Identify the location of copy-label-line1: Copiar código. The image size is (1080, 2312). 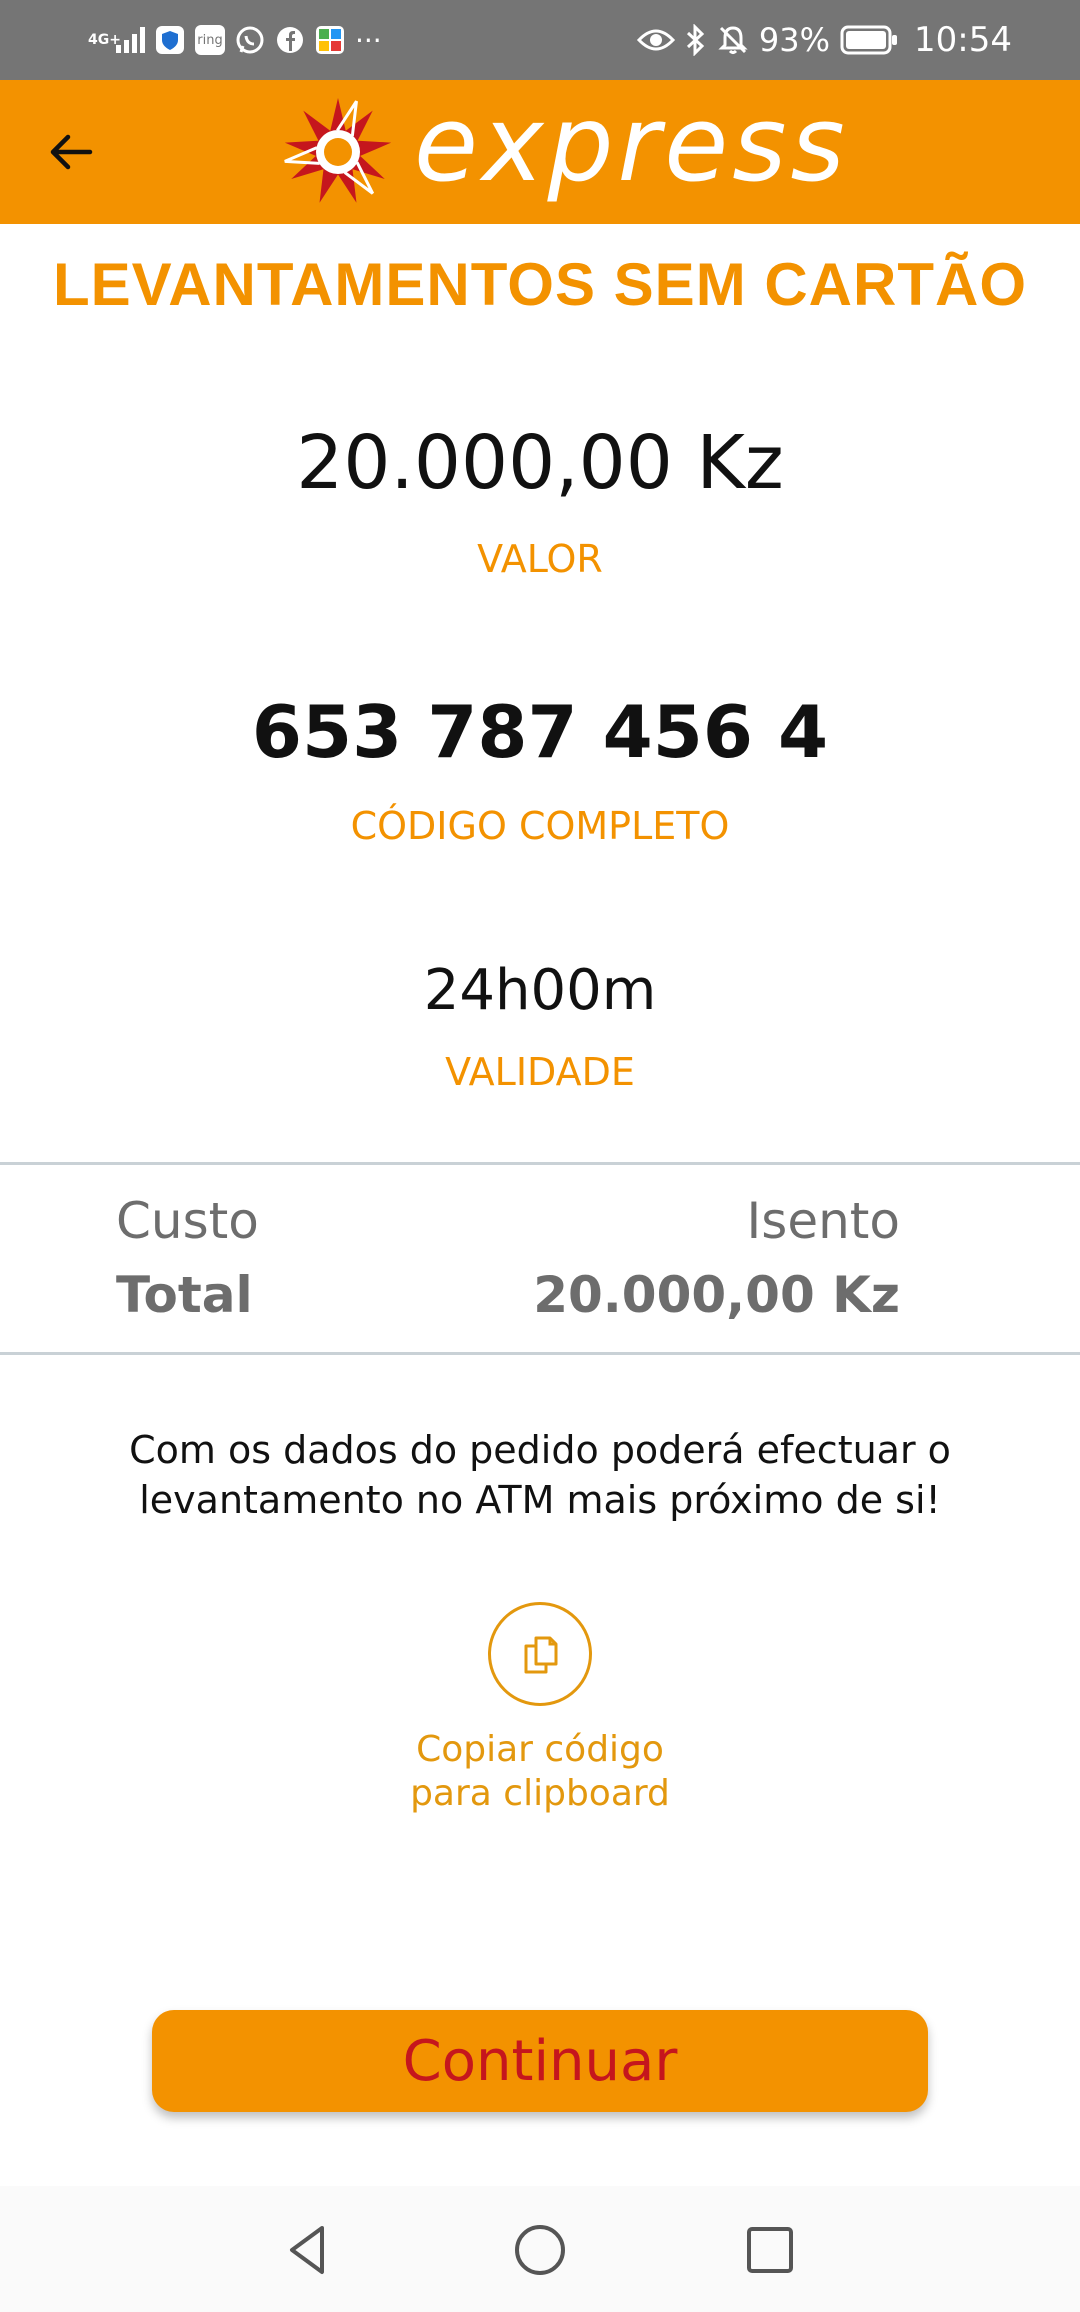
(540, 1749).